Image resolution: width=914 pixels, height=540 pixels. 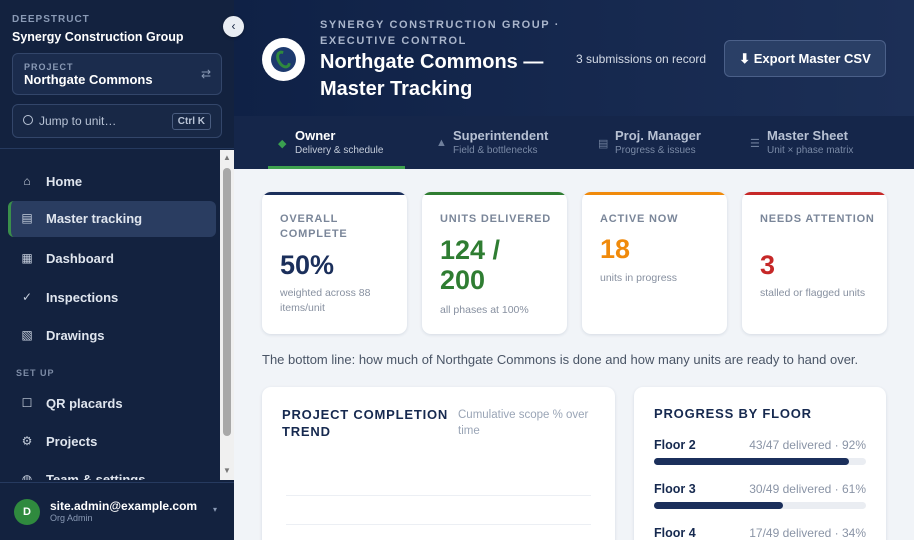 I want to click on floor-row: Floor 2 43/47 delivered · 92%, so click(x=760, y=458).